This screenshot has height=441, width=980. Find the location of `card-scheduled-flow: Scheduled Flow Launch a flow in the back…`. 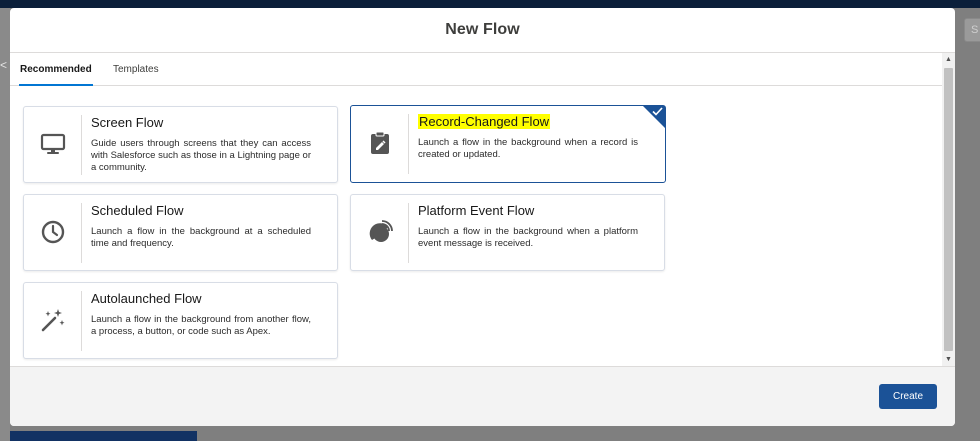

card-scheduled-flow: Scheduled Flow Launch a flow in the back… is located at coordinates (180, 232).